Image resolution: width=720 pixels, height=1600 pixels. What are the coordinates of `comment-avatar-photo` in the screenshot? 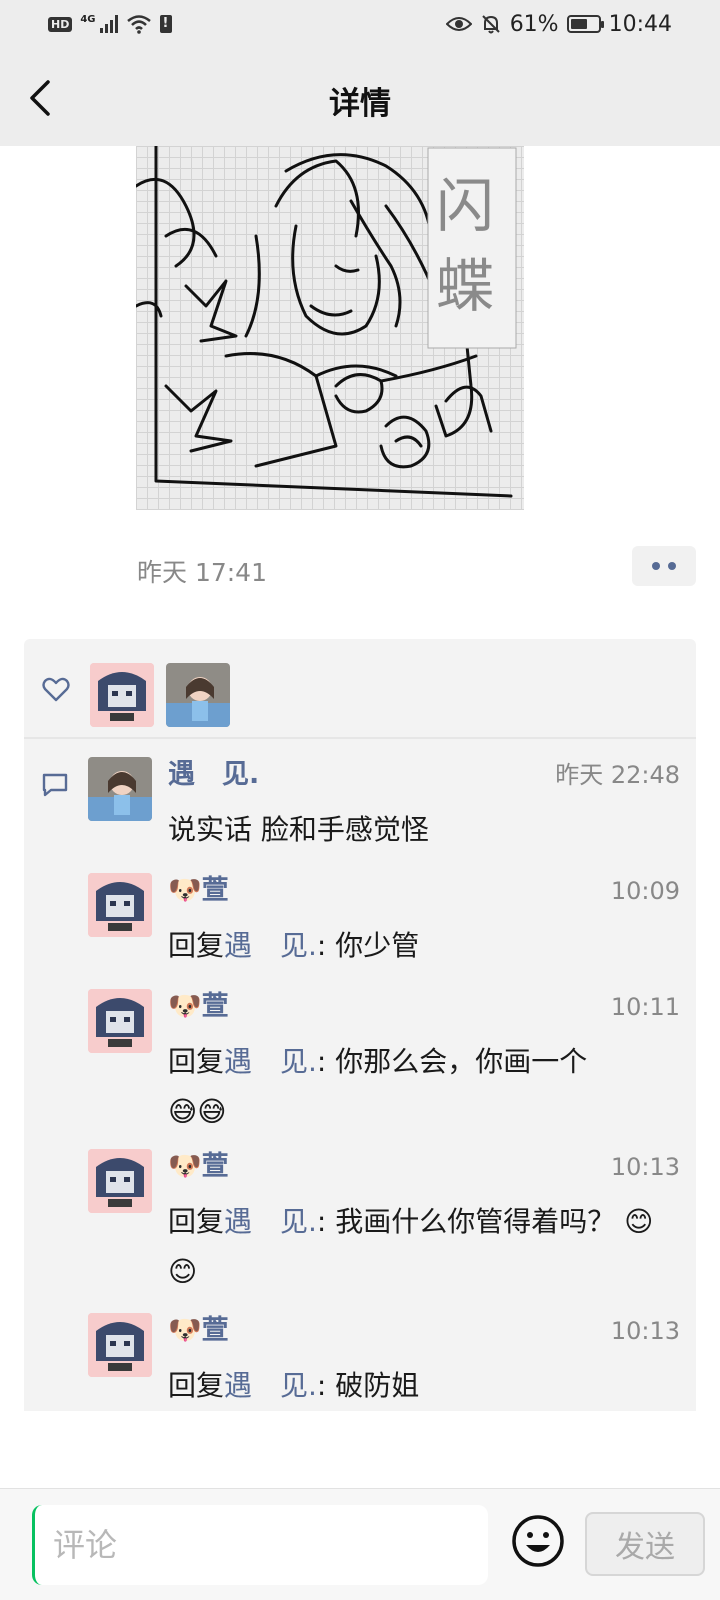 It's located at (120, 789).